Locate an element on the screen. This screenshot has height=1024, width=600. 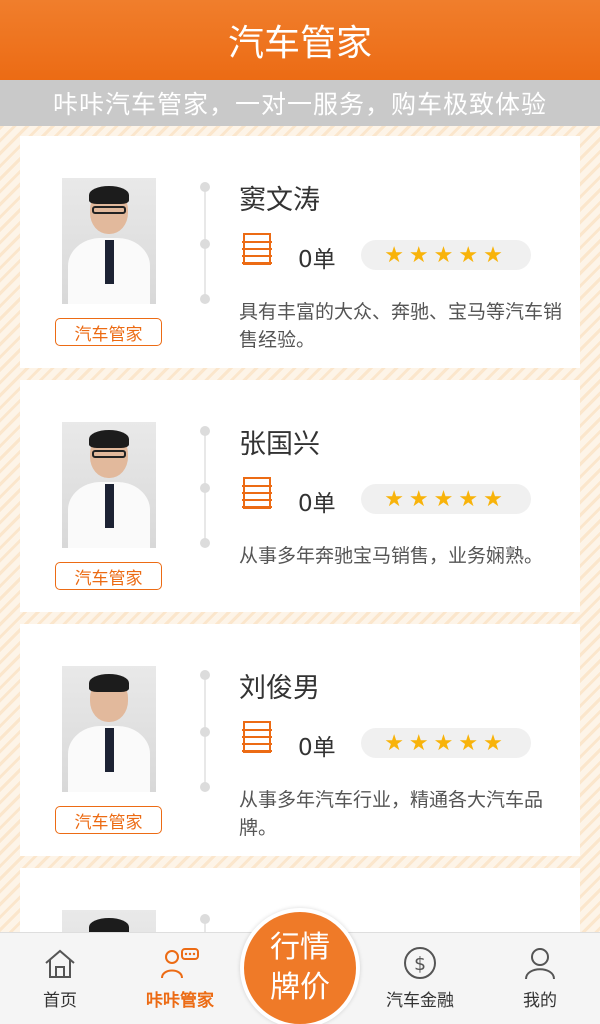
market-price-line2: 牌价 is located at coordinates (300, 987).